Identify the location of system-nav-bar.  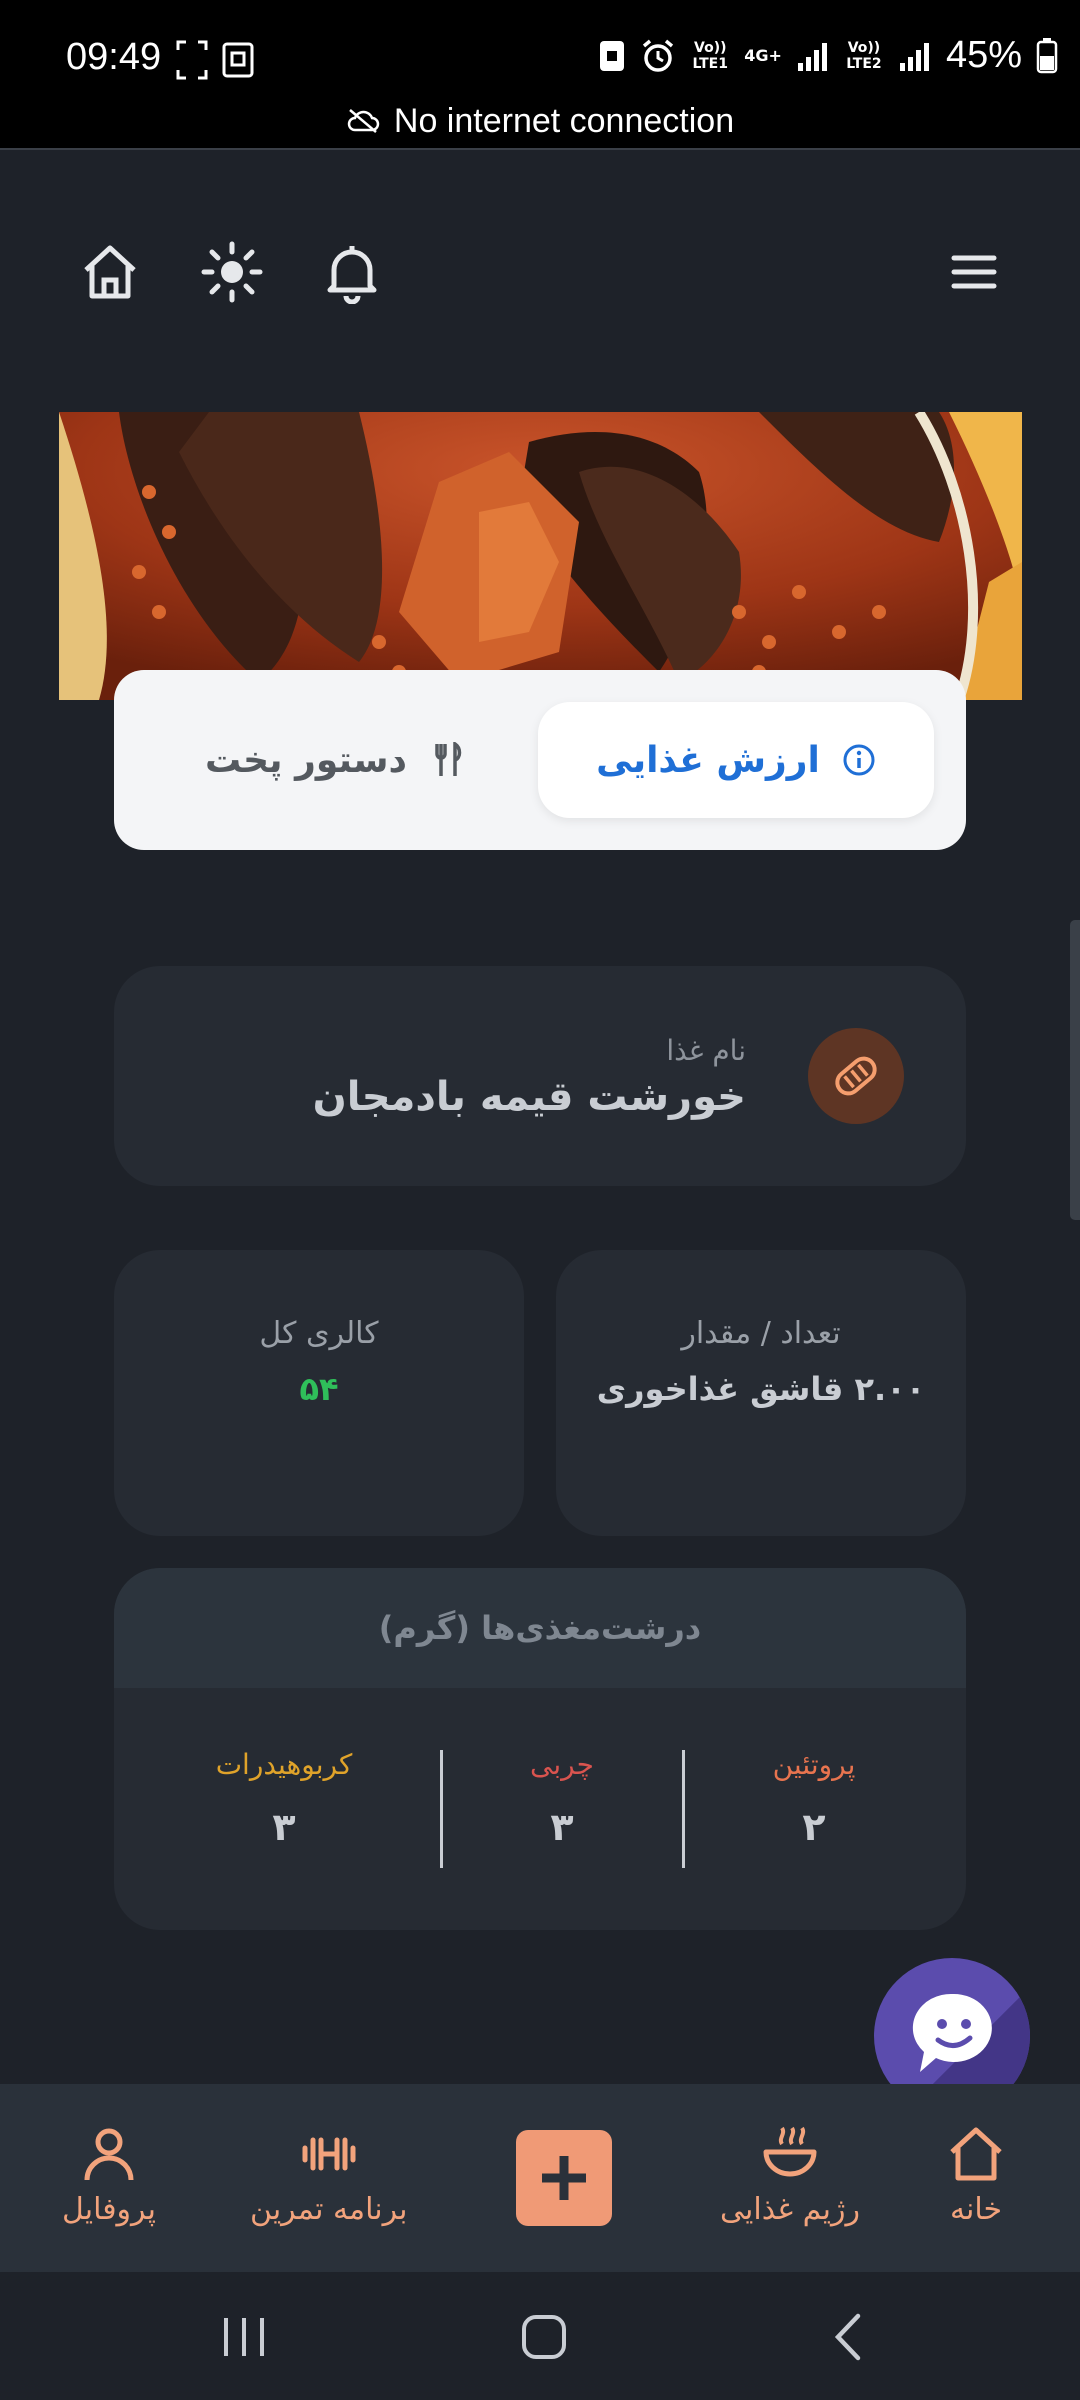
(540, 2336).